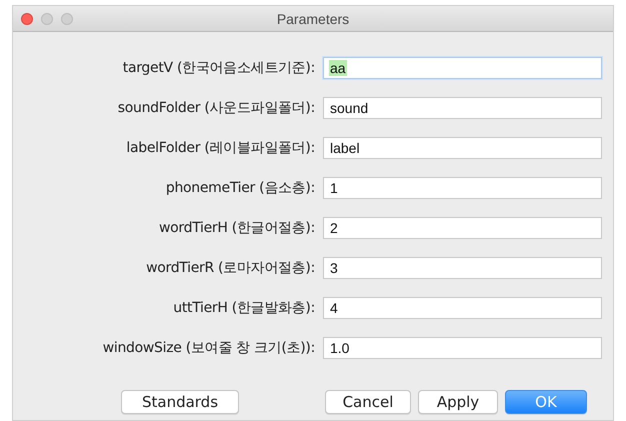 The height and width of the screenshot is (421, 626). What do you see at coordinates (313, 18) in the screenshot?
I see `window-title: Parameters` at bounding box center [313, 18].